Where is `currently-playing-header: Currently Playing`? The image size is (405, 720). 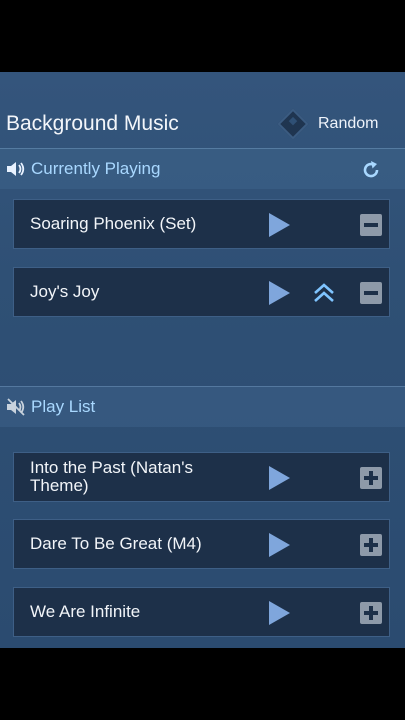 currently-playing-header: Currently Playing is located at coordinates (202, 168).